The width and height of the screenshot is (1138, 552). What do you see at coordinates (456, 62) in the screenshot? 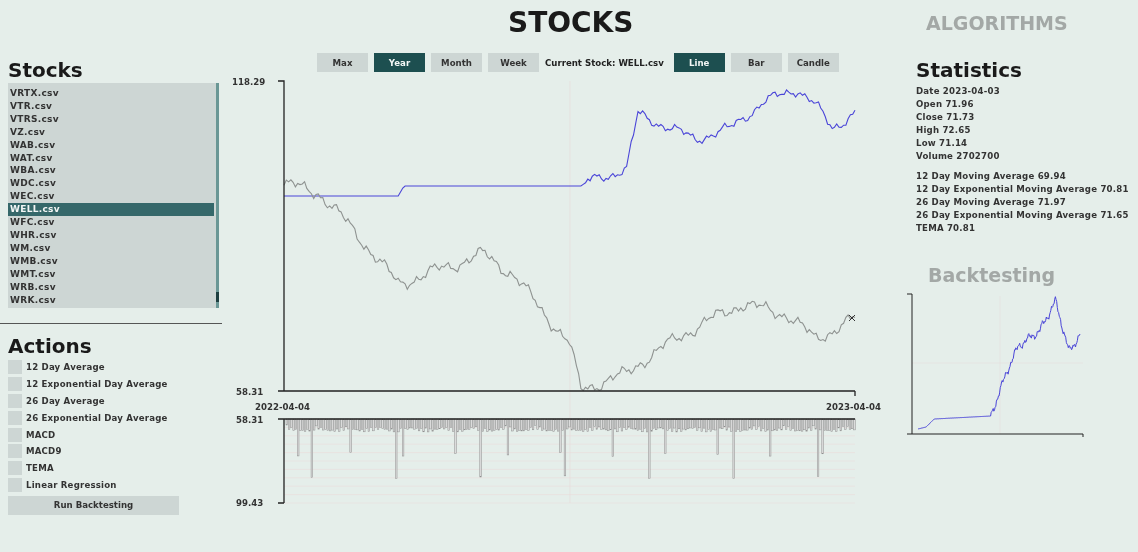
I see `range-button: Month` at bounding box center [456, 62].